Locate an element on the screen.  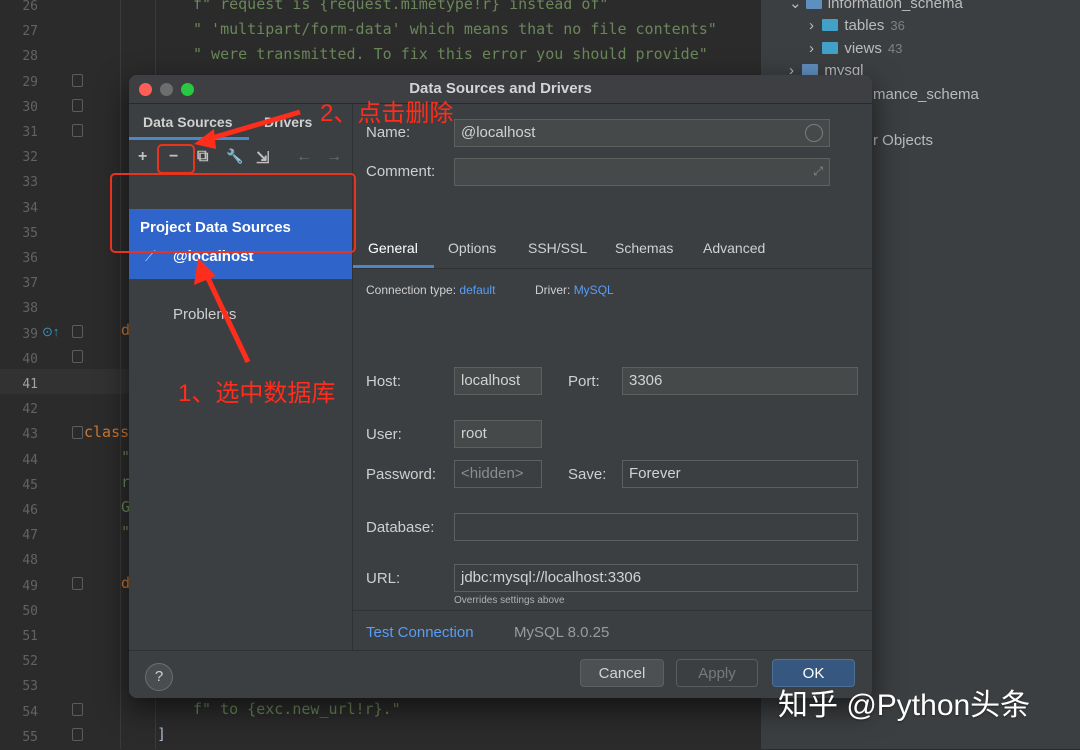
annotation-step1: 1、选中数据库 is located at coordinates (257, 393).